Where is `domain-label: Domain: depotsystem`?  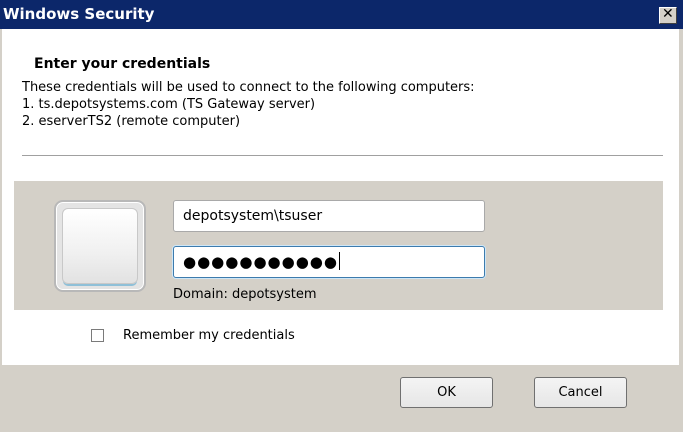 domain-label: Domain: depotsystem is located at coordinates (245, 294).